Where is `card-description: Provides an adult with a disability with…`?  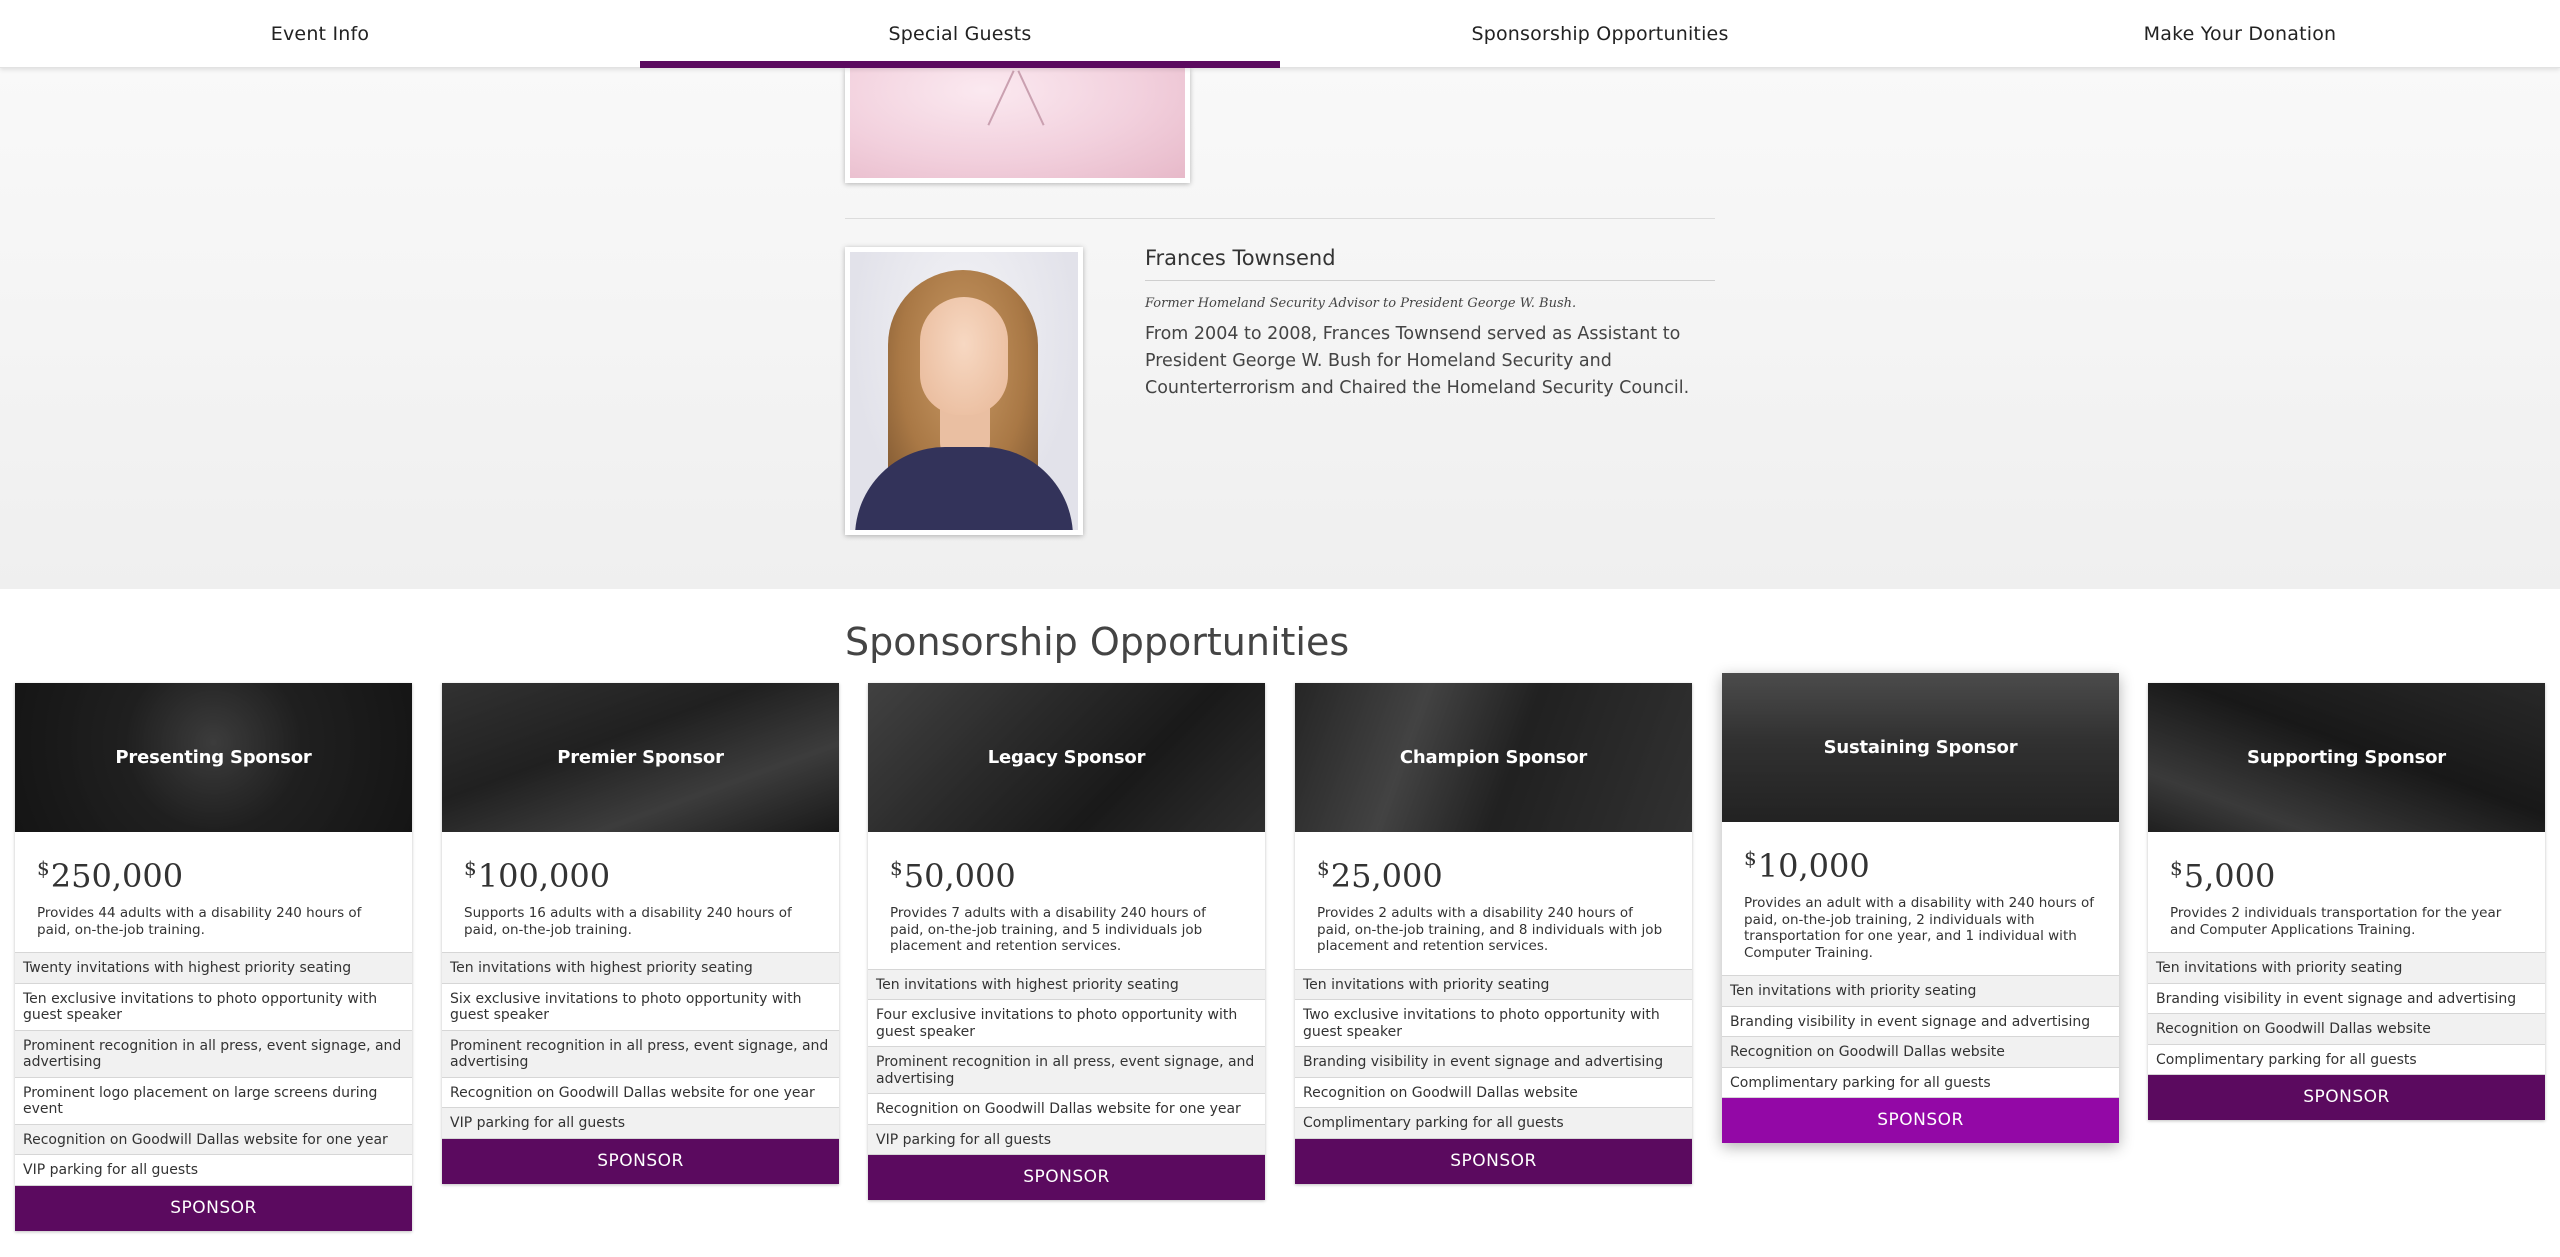
card-description: Provides an adult with a disability with… is located at coordinates (1920, 930).